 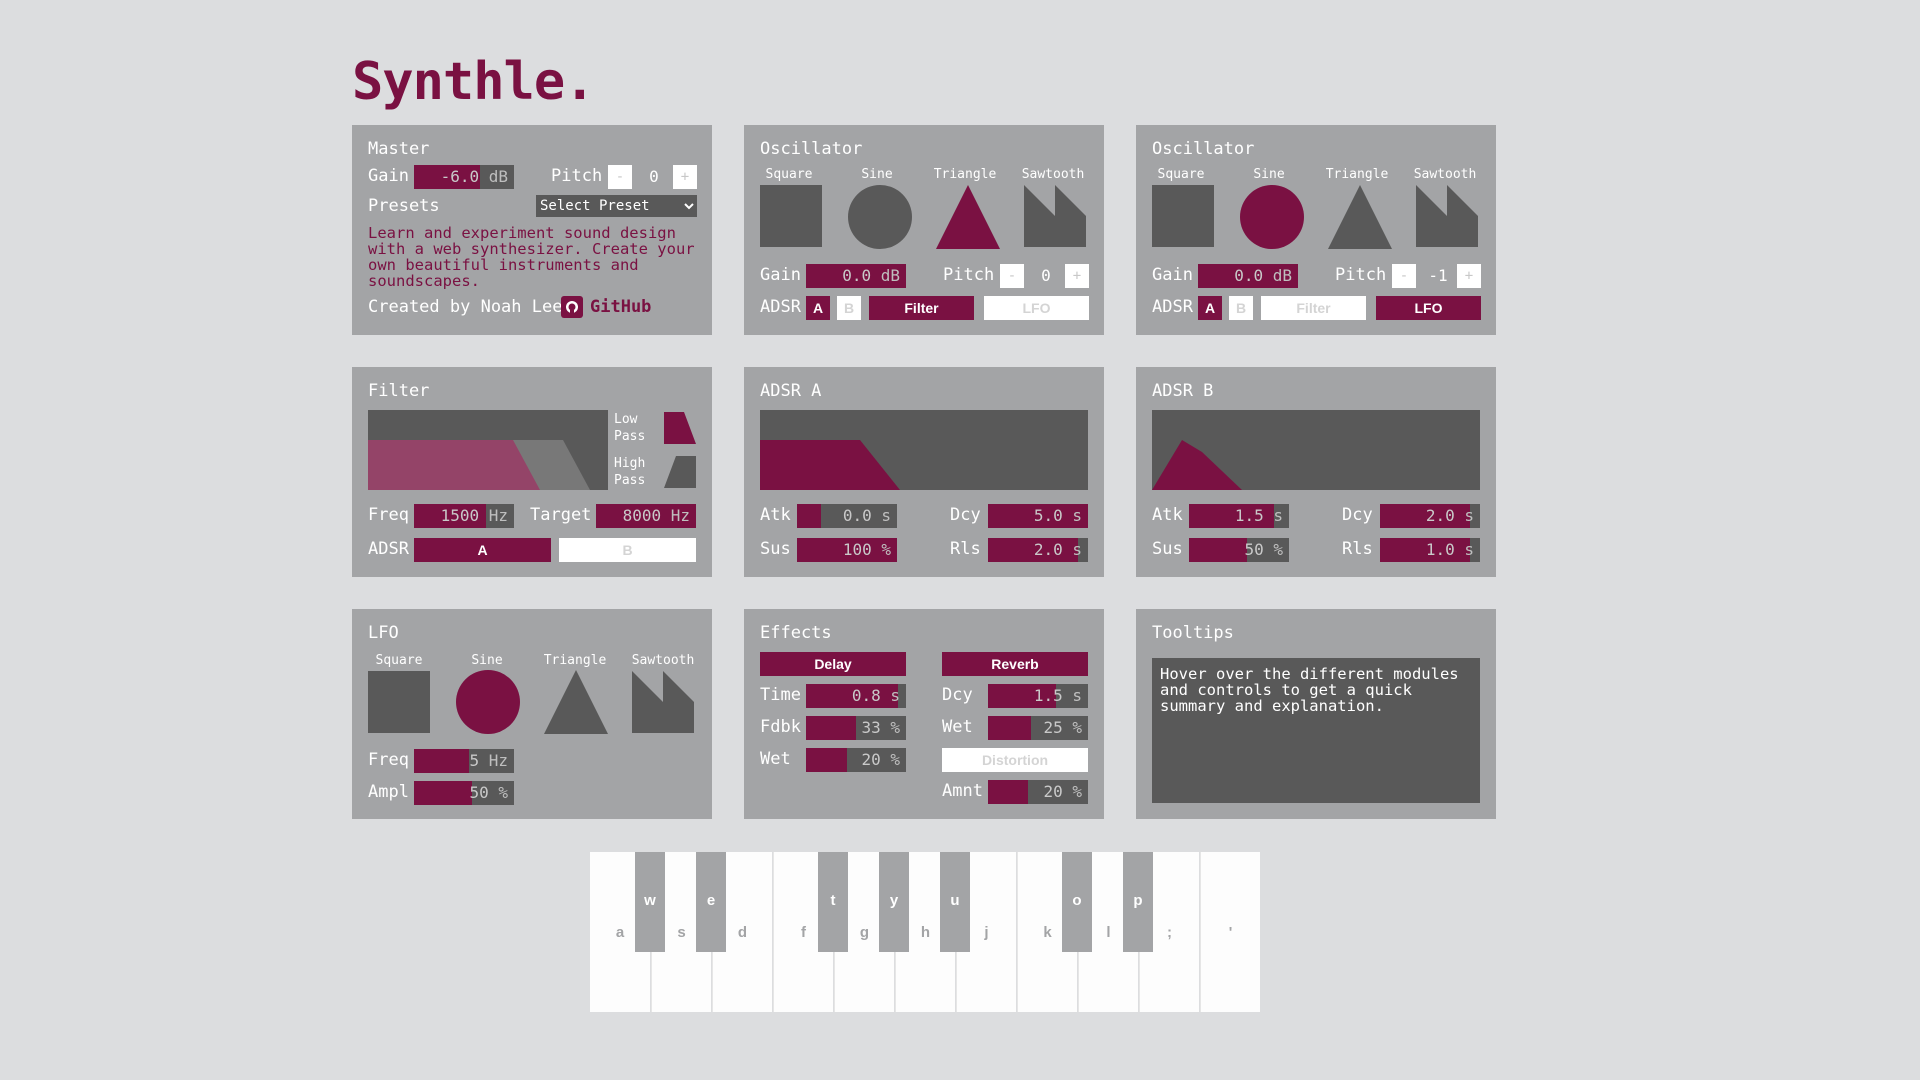 What do you see at coordinates (789, 174) in the screenshot?
I see `wave-label-square: Square` at bounding box center [789, 174].